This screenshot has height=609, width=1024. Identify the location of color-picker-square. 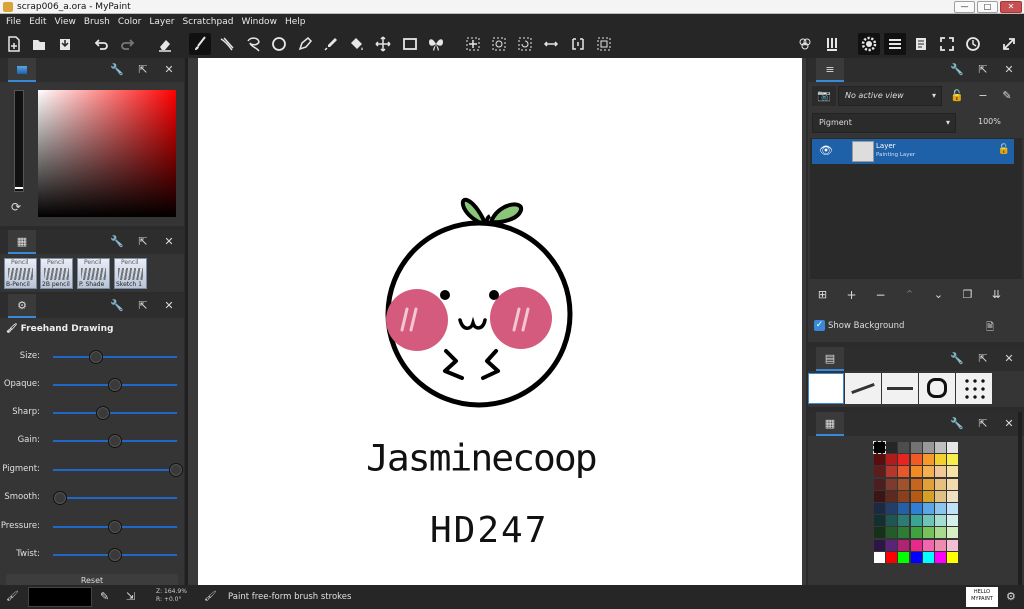
(107, 153).